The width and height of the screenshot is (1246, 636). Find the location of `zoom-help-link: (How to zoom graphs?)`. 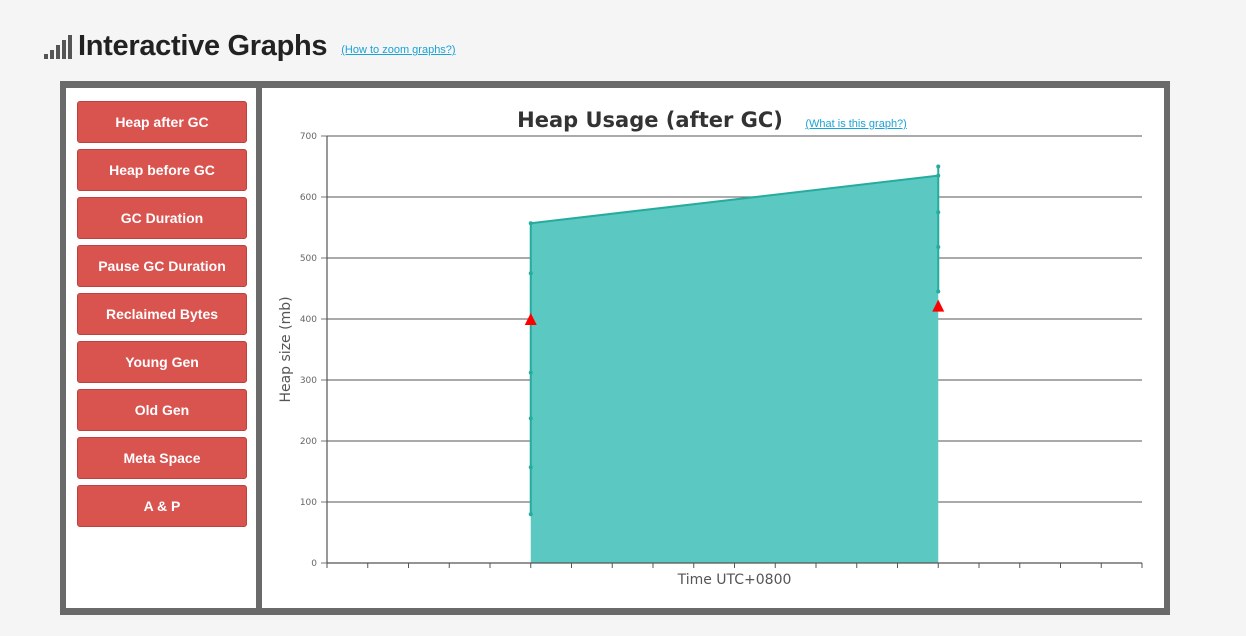

zoom-help-link: (How to zoom graphs?) is located at coordinates (398, 50).